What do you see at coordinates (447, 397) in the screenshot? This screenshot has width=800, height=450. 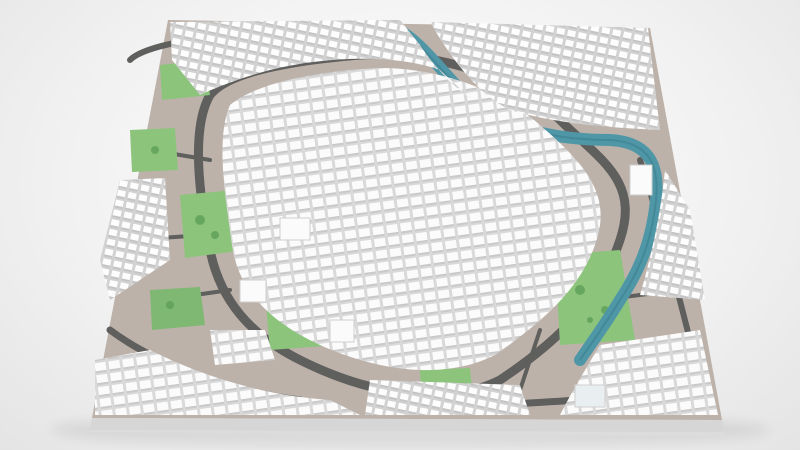 I see `buildings-south-center` at bounding box center [447, 397].